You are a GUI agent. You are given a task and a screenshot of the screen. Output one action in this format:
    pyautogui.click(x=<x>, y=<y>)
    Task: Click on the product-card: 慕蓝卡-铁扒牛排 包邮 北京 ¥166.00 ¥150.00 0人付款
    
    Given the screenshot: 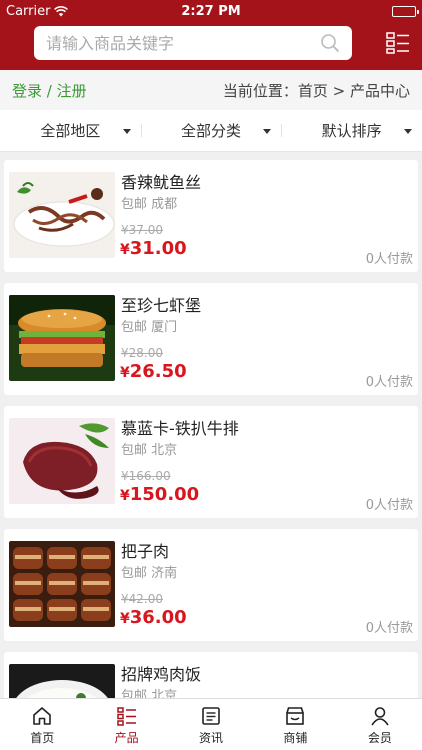 What is the action you would take?
    pyautogui.click(x=211, y=462)
    